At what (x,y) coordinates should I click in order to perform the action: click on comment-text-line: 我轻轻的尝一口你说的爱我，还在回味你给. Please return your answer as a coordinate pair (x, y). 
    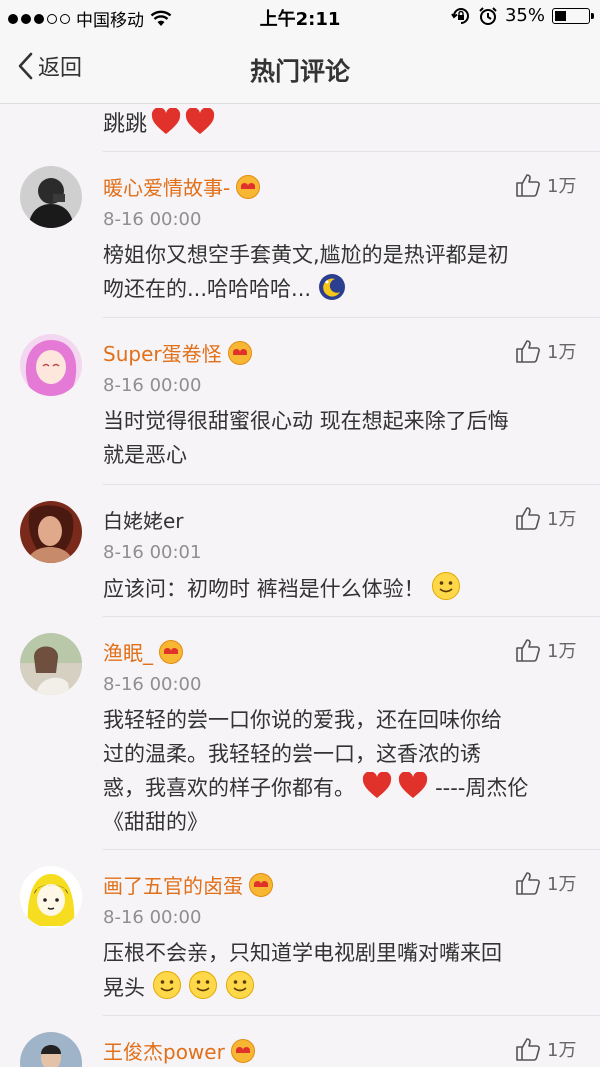
    Looking at the image, I should click on (302, 720).